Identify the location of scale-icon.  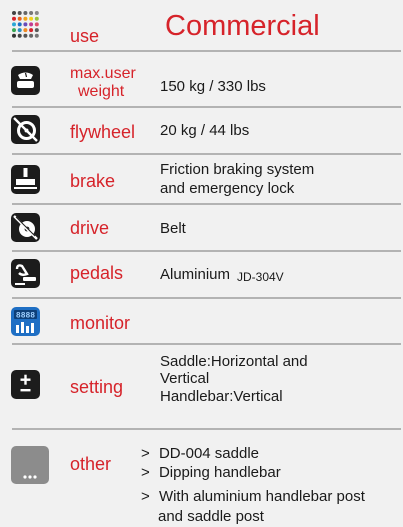
(25, 80).